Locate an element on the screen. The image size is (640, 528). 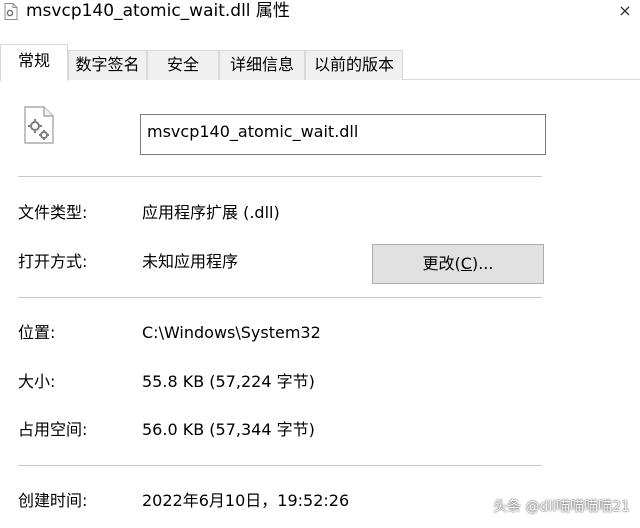
title-bar: msvcp140_atomic_wait.dll 属性 × is located at coordinates (320, 12).